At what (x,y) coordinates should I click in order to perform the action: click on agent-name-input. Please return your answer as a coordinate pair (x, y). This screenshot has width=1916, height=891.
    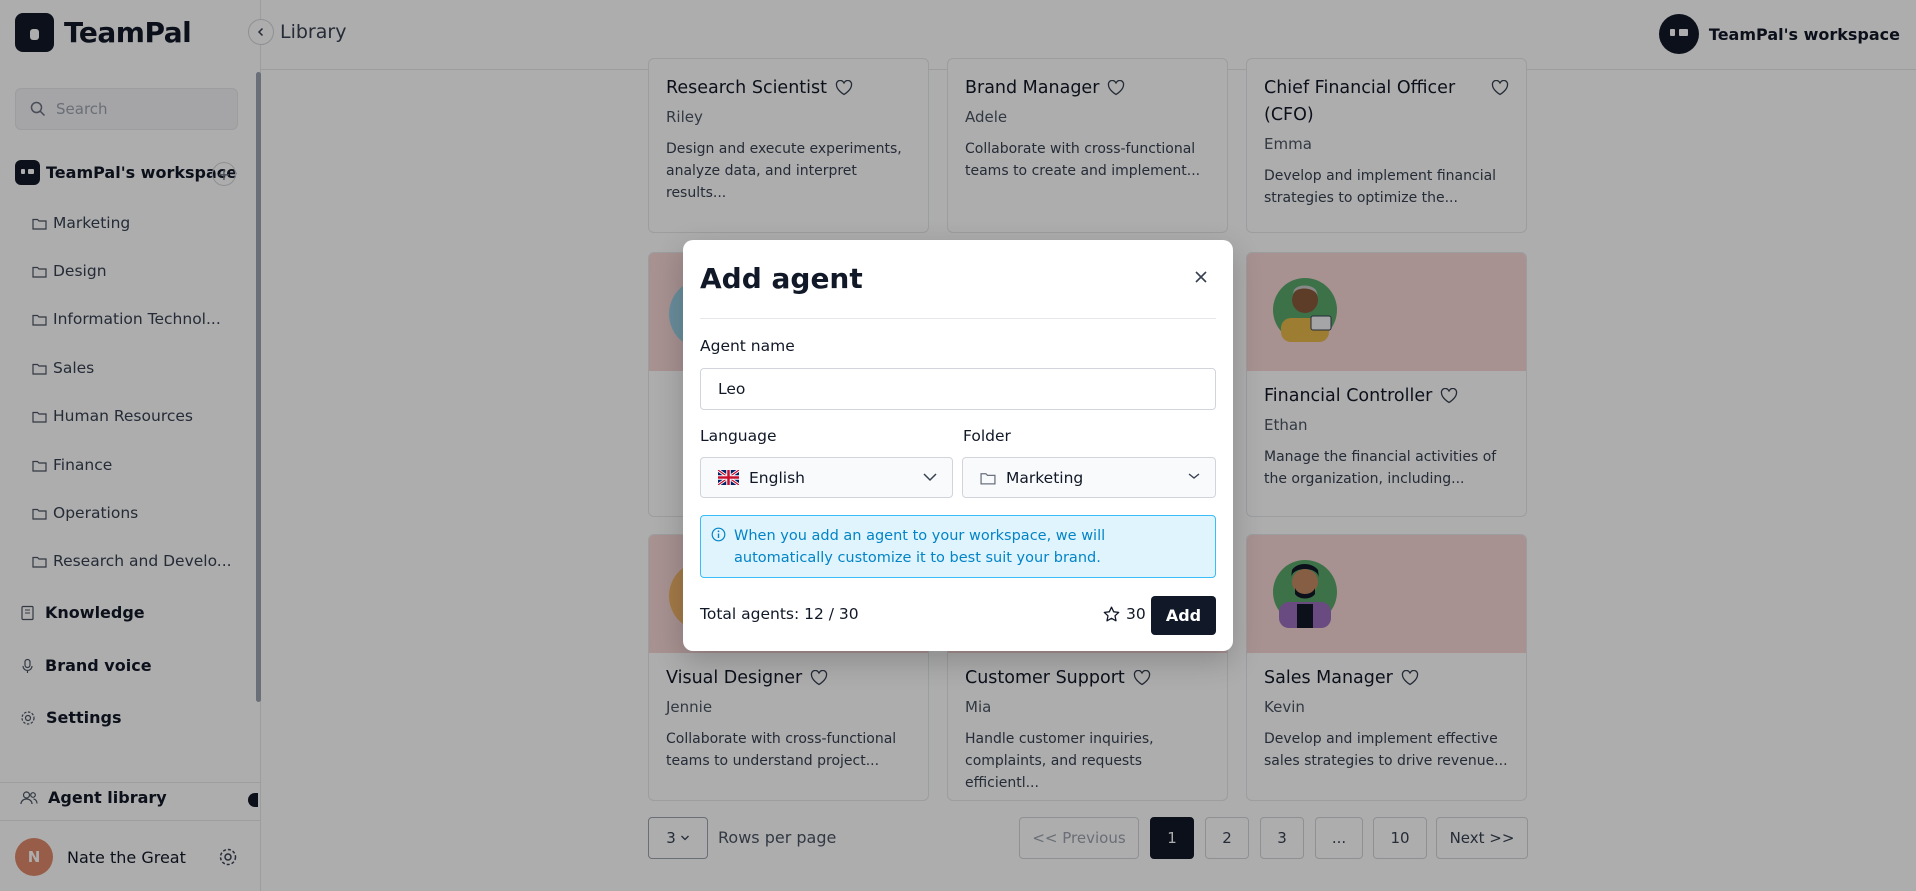
    Looking at the image, I should click on (958, 389).